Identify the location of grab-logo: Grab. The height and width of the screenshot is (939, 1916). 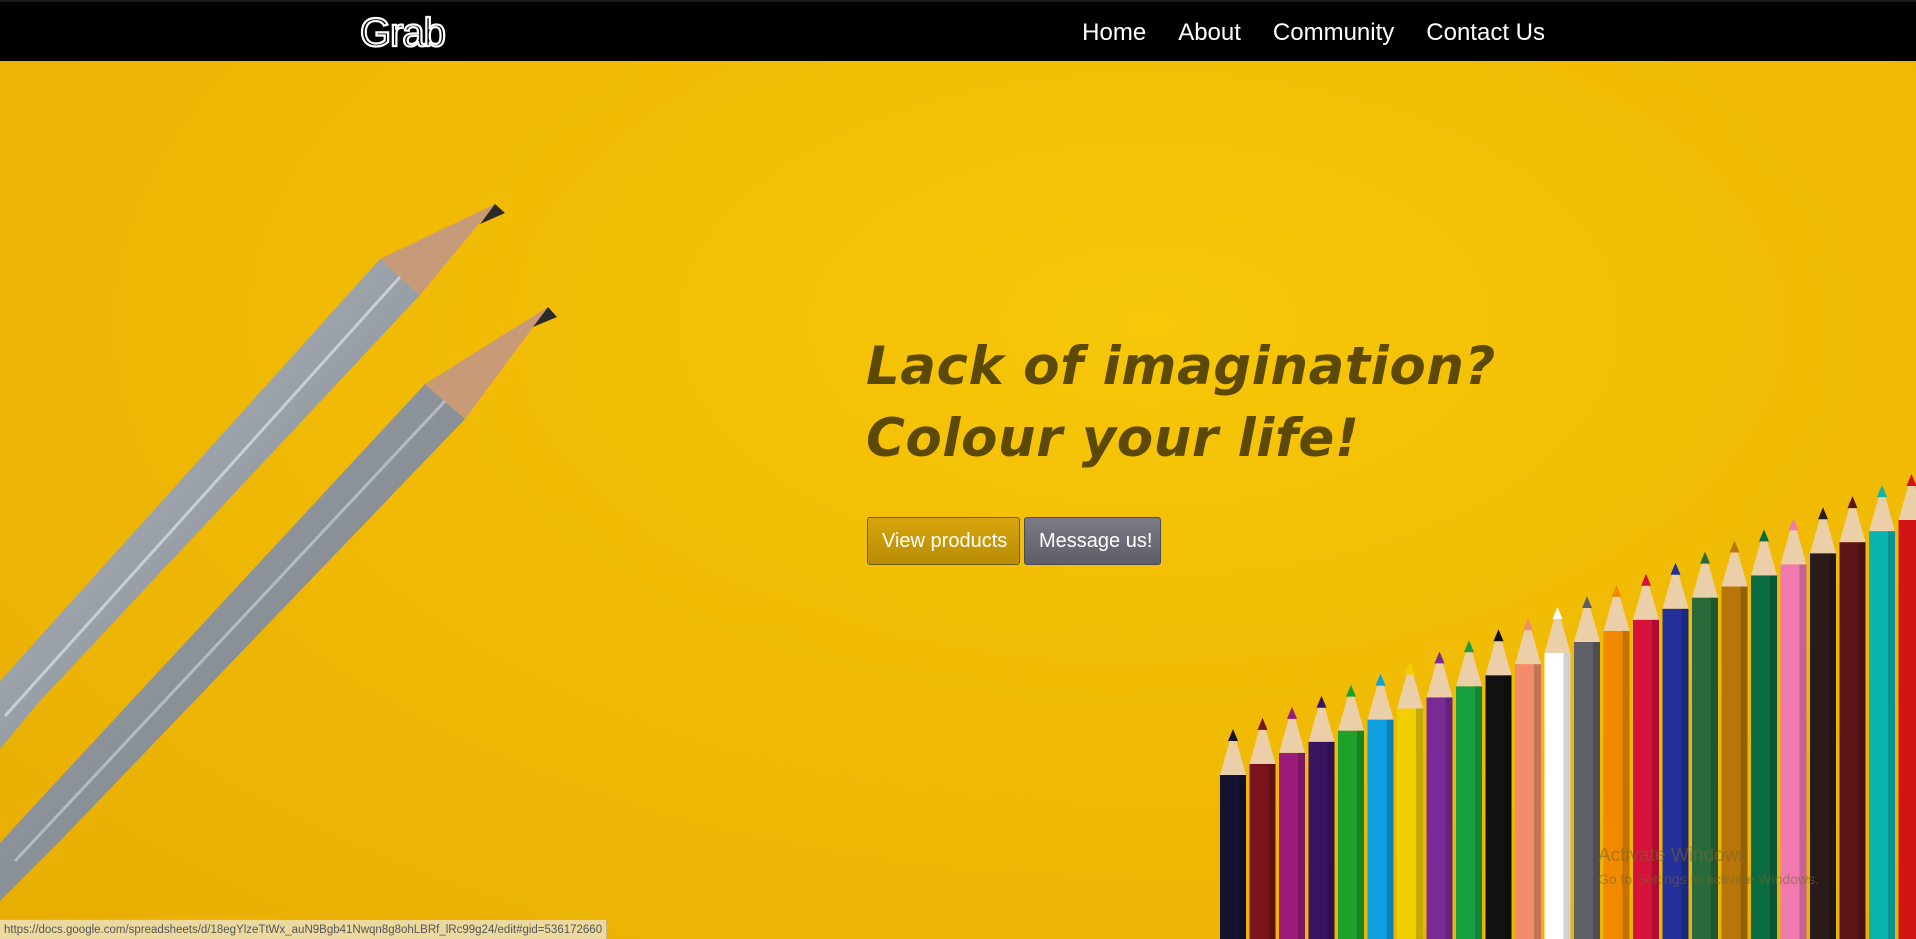
(413, 32).